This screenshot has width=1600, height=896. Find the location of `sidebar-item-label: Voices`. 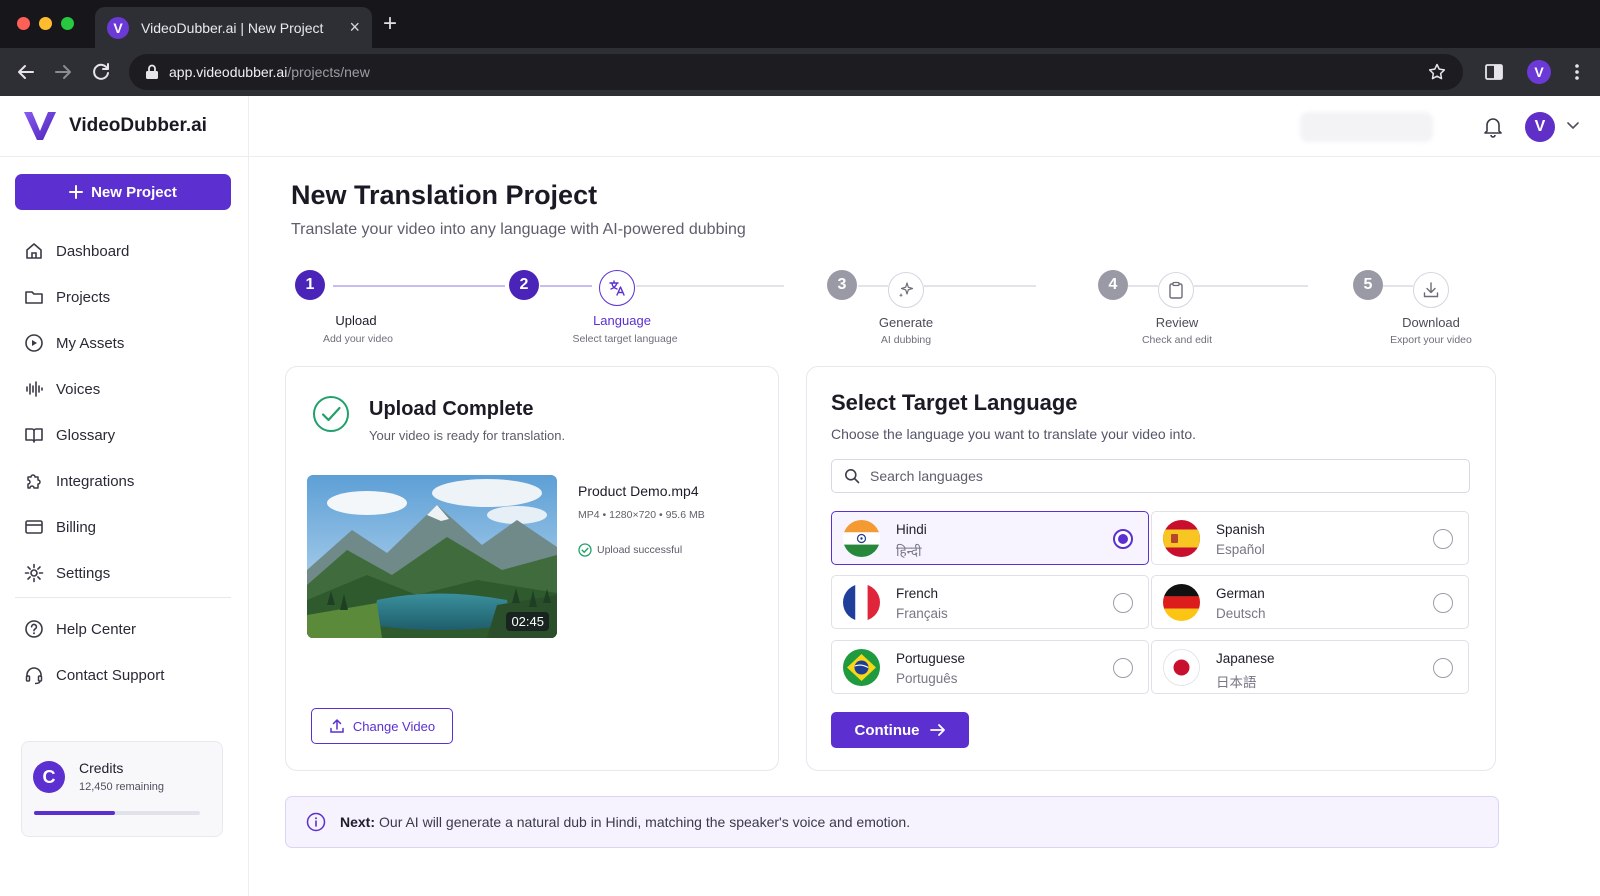

sidebar-item-label: Voices is located at coordinates (78, 389).